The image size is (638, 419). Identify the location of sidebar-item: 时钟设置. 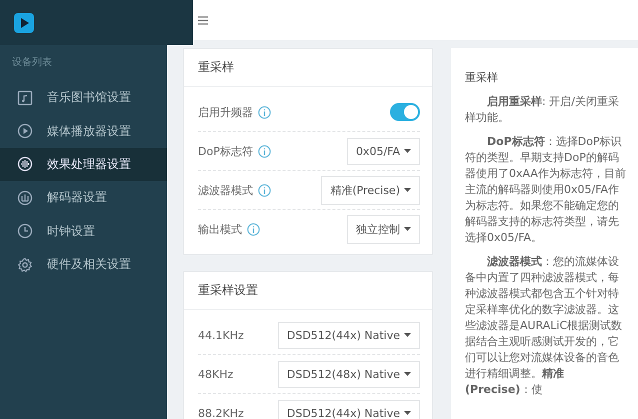
(83, 231).